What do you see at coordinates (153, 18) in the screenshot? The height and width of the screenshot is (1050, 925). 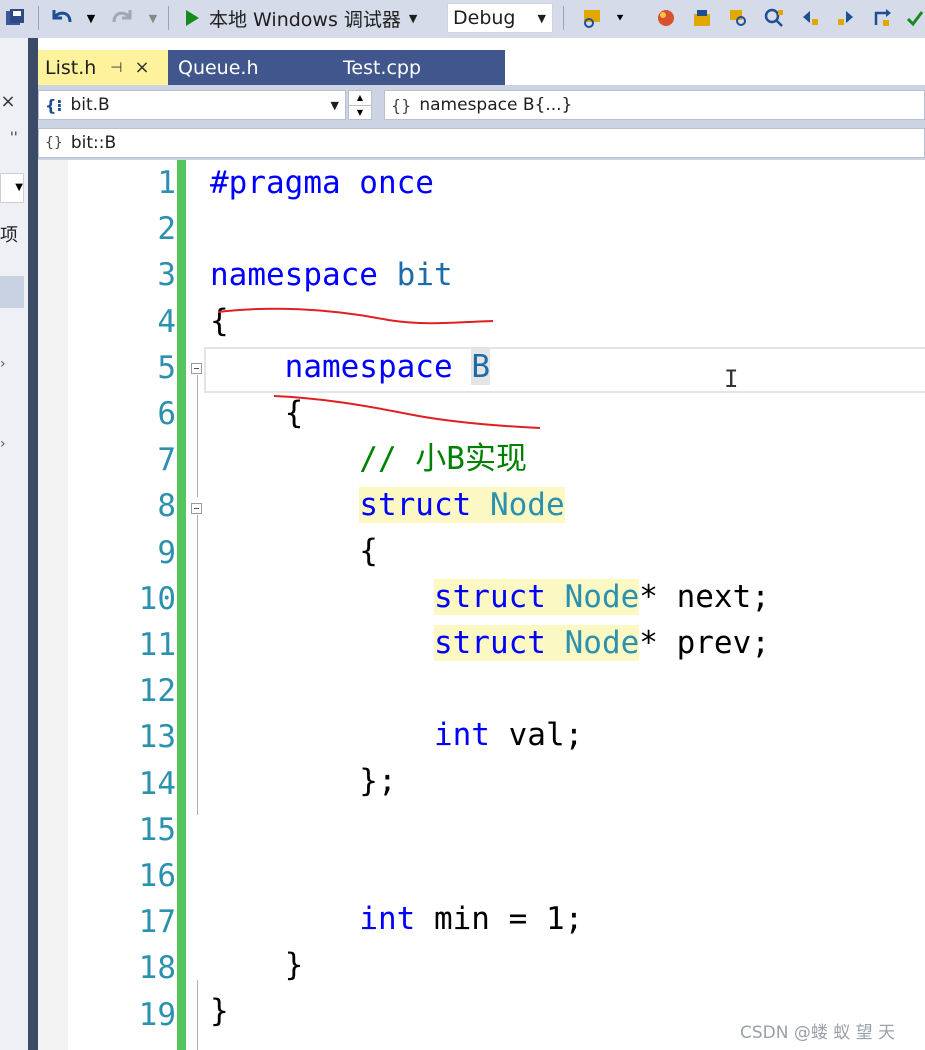 I see `redo-dropdown-icon: ▼` at bounding box center [153, 18].